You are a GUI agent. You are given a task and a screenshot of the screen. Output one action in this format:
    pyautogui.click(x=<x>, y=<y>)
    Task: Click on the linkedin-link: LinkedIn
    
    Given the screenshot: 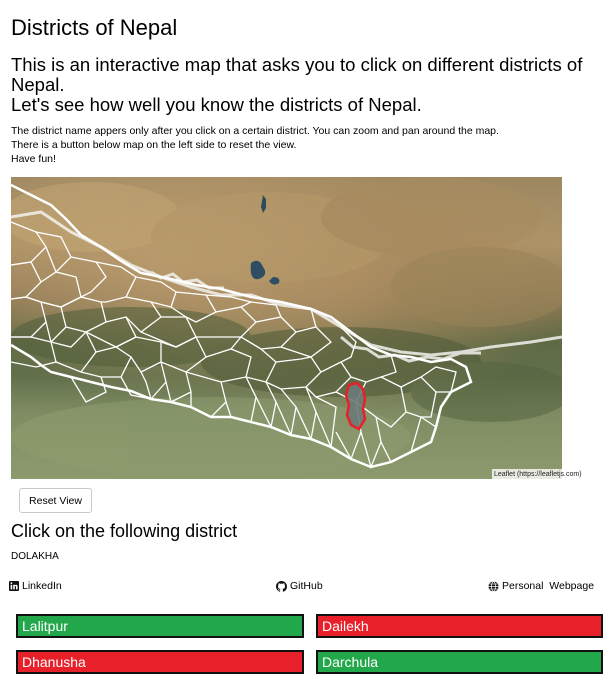 What is the action you would take?
    pyautogui.click(x=35, y=586)
    